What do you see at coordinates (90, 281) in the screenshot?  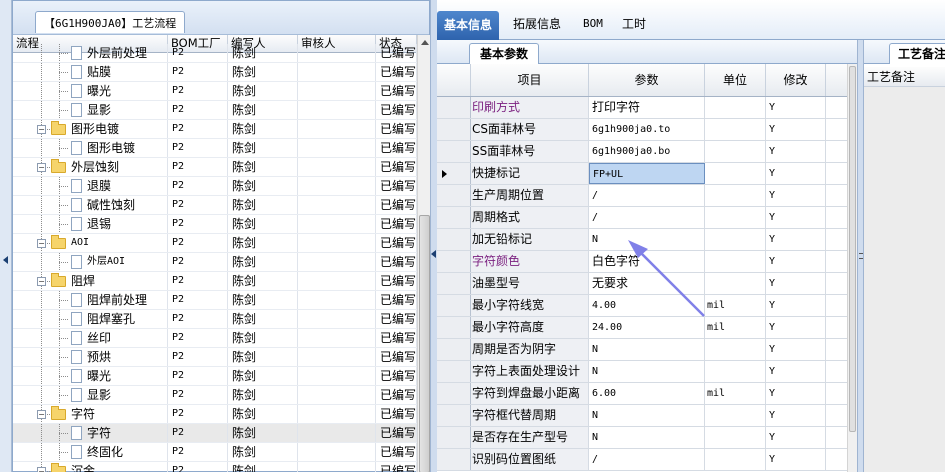 I see `tree-node: − 阻焊` at bounding box center [90, 281].